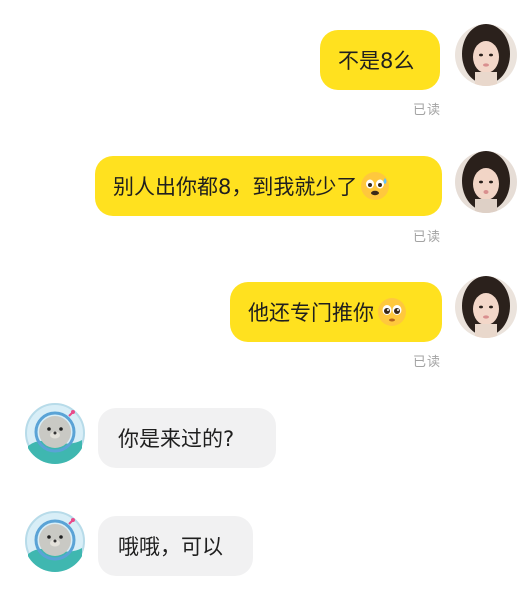 This screenshot has height=608, width=526. I want to click on message-text: 哦哦，可以, so click(170, 547).